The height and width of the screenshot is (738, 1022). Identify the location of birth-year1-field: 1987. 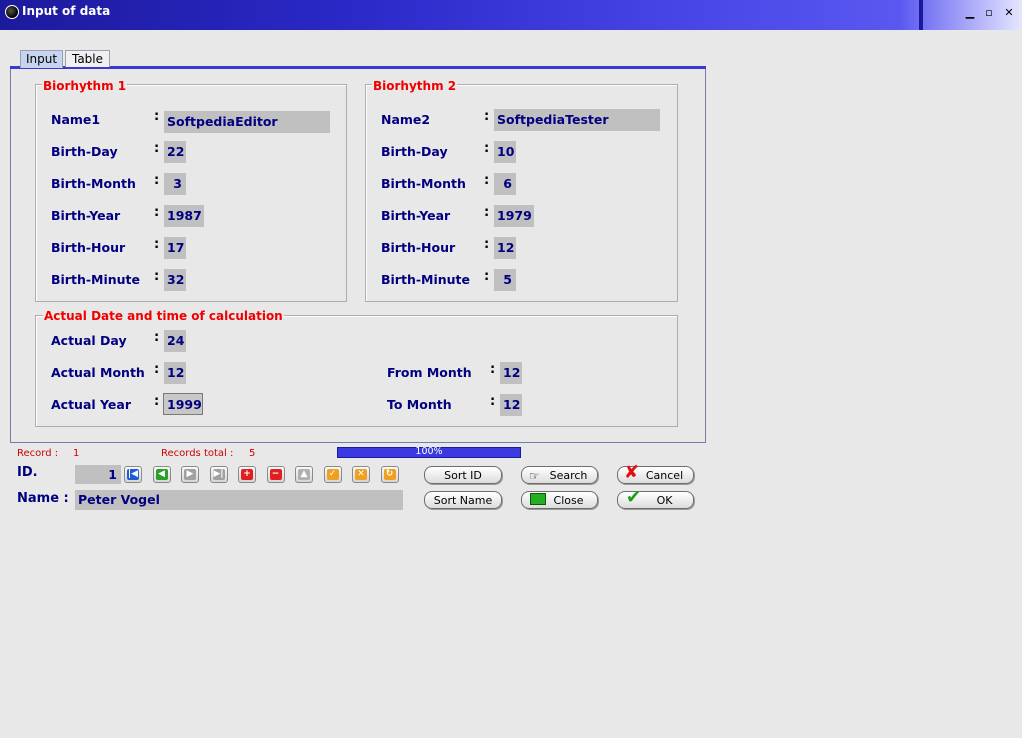
(184, 216).